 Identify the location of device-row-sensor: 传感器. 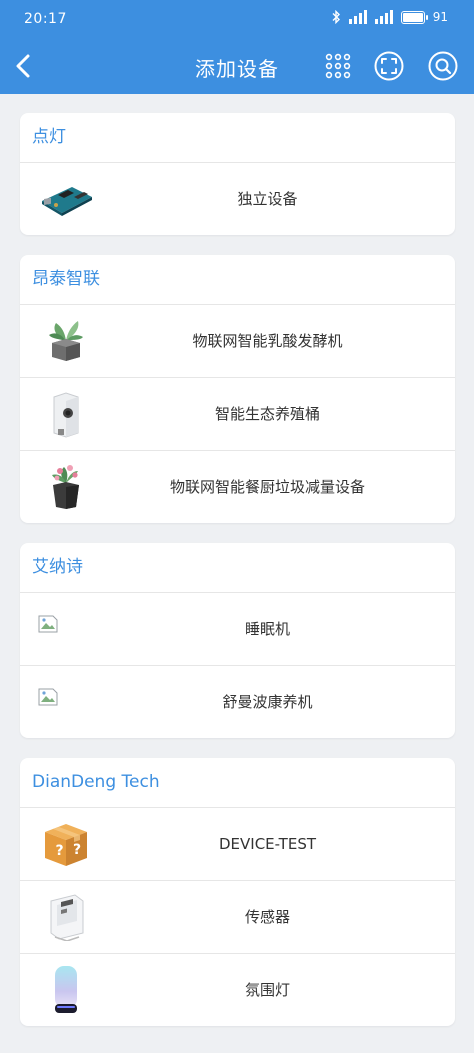
(237, 917).